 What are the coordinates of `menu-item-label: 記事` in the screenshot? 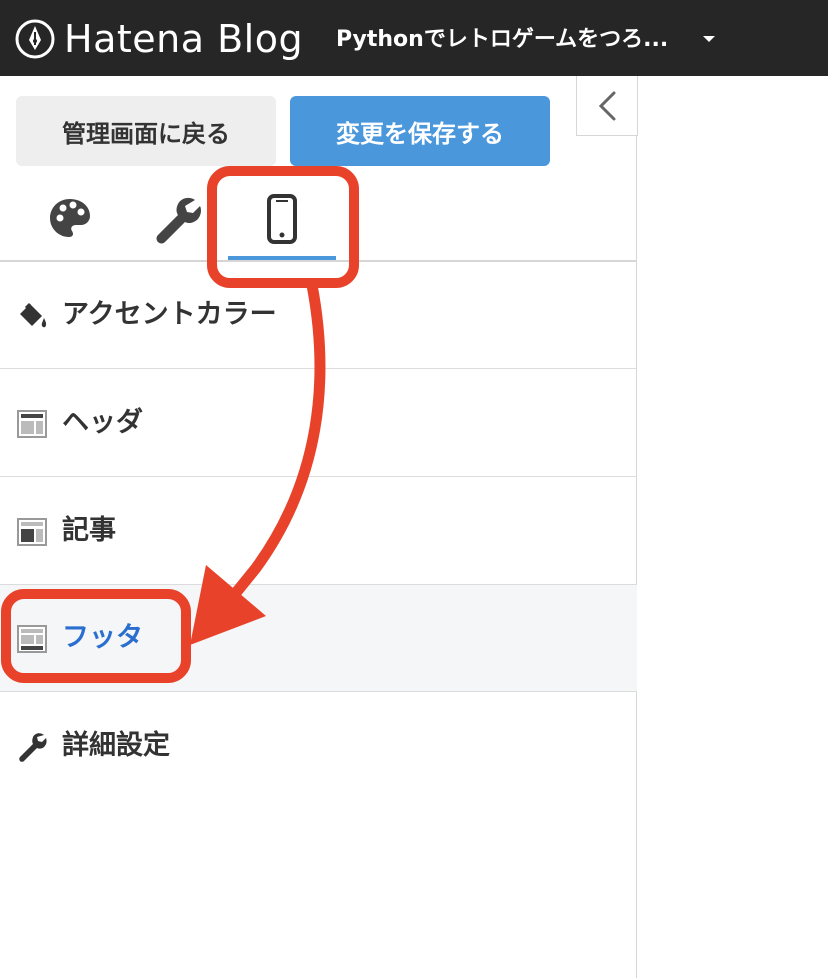 It's located at (89, 530).